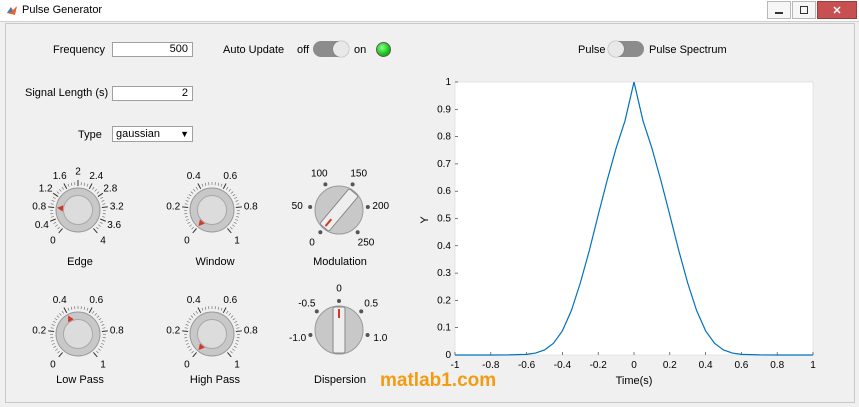  What do you see at coordinates (360, 50) in the screenshot?
I see `auto-update-on-label: on` at bounding box center [360, 50].